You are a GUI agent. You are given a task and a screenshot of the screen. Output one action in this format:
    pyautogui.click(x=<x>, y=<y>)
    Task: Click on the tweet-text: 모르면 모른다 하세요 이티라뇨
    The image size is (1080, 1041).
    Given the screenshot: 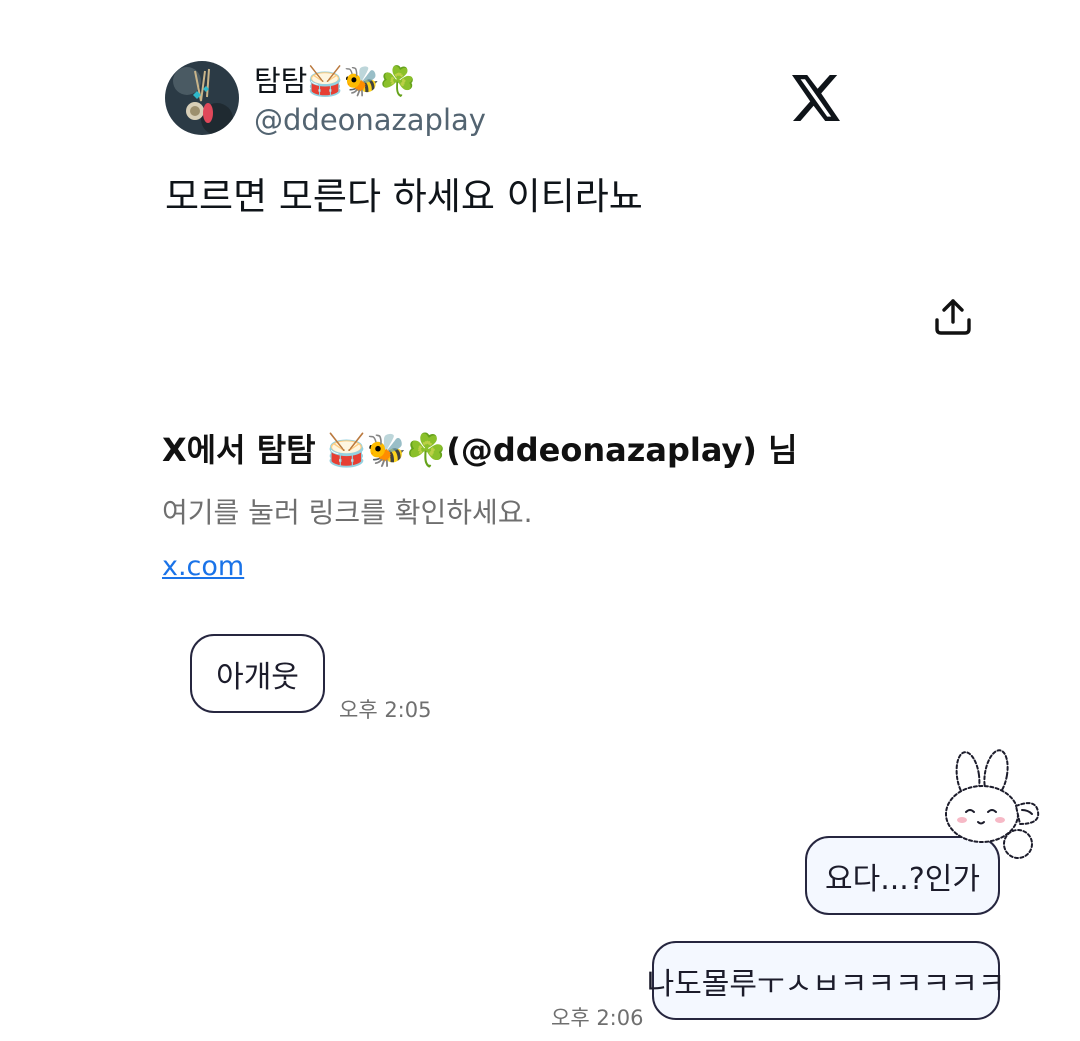 What is the action you would take?
    pyautogui.click(x=404, y=196)
    